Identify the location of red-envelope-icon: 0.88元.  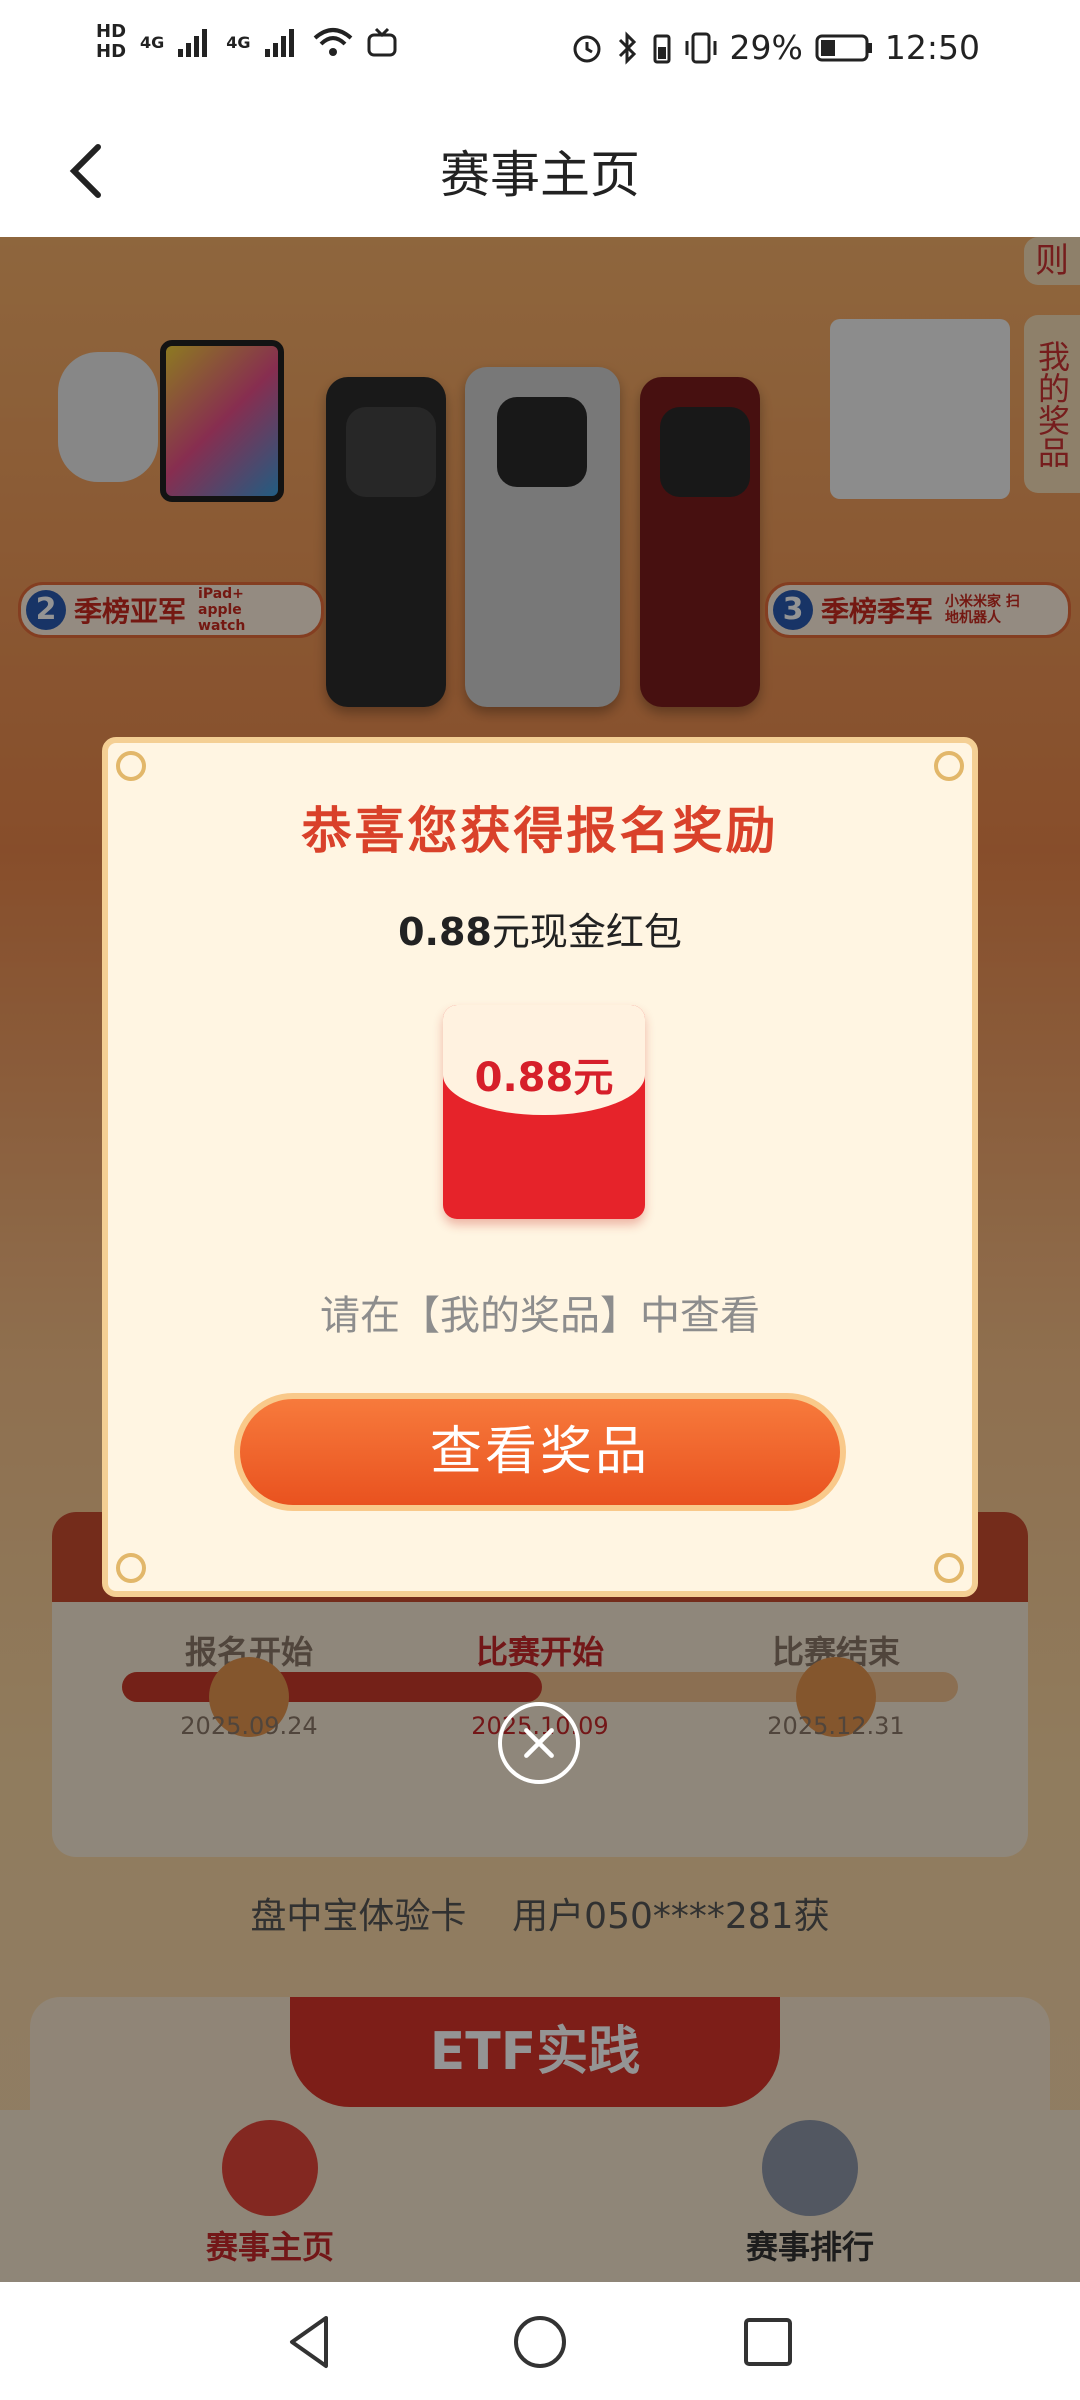
(544, 1112).